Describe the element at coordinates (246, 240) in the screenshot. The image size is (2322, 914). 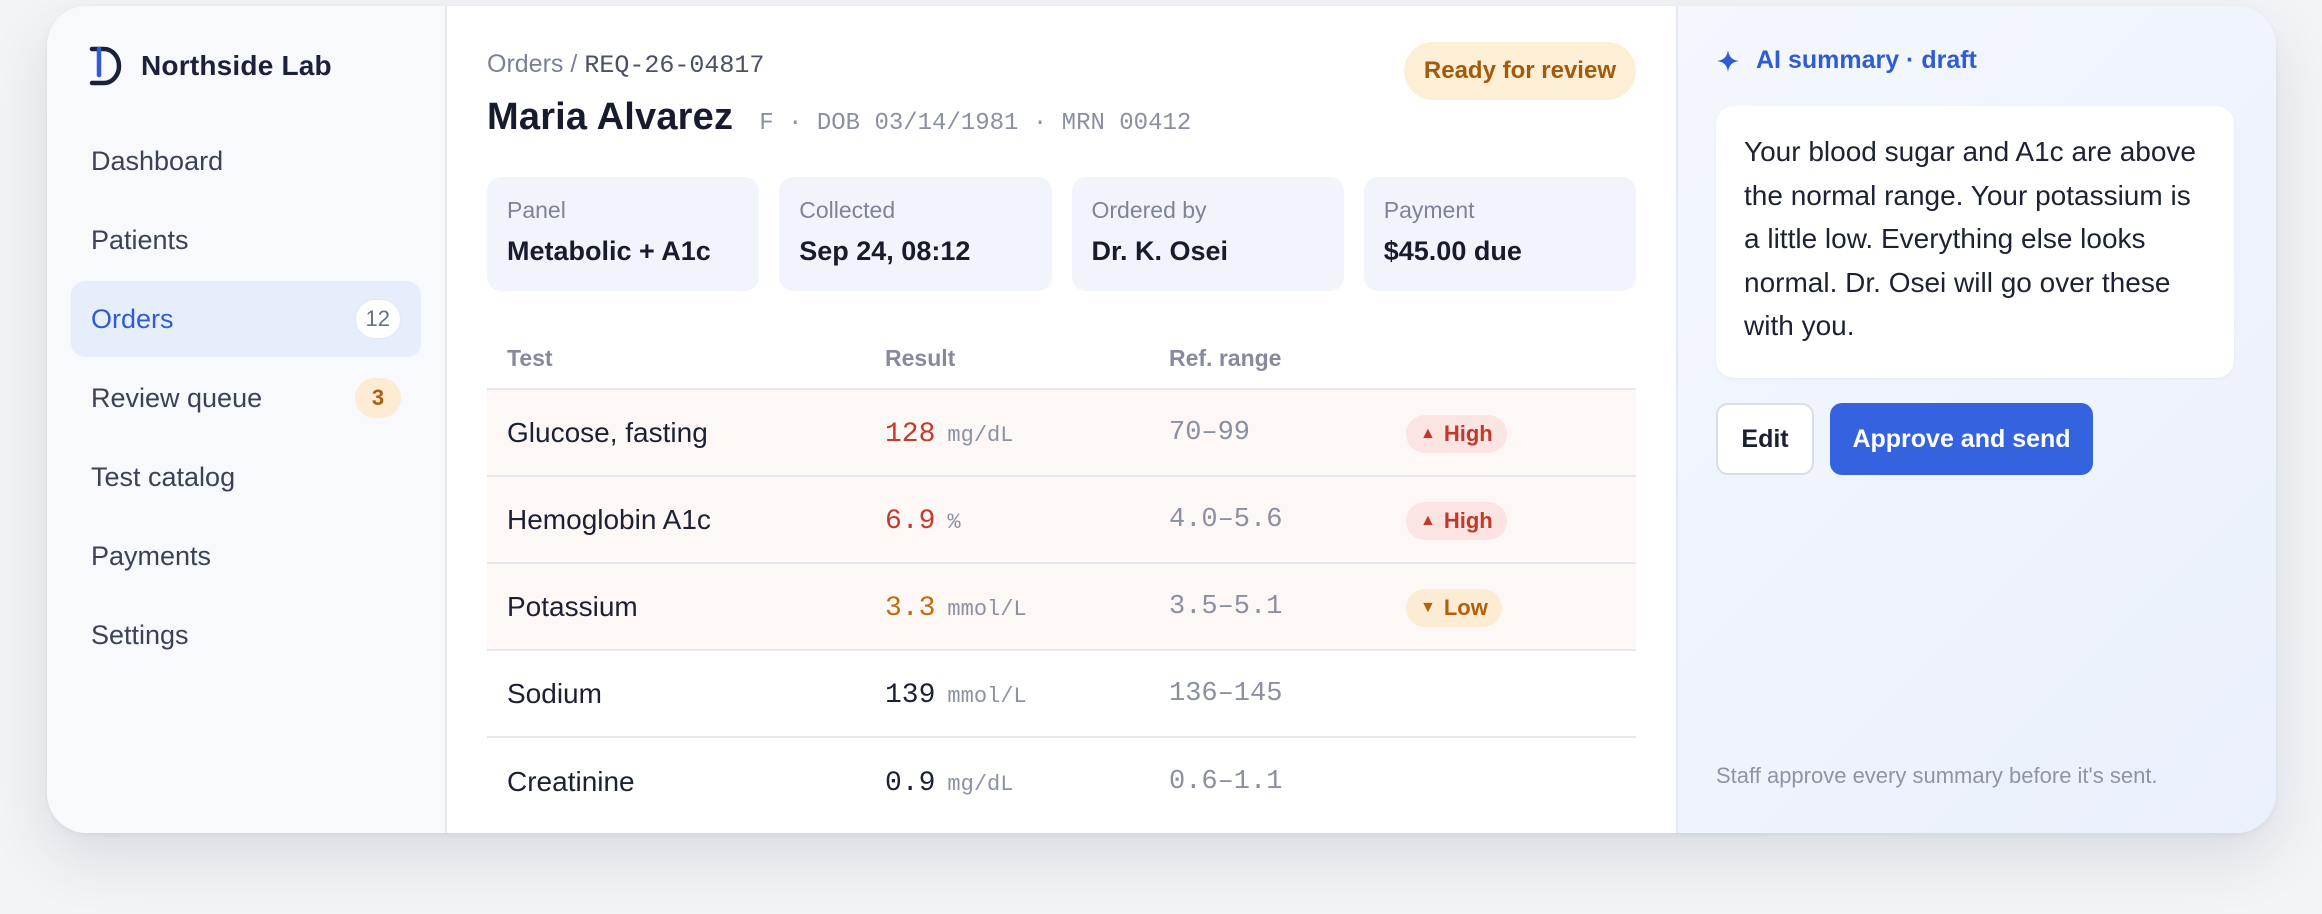
I see `sidebar-item-patients: Patients` at that location.